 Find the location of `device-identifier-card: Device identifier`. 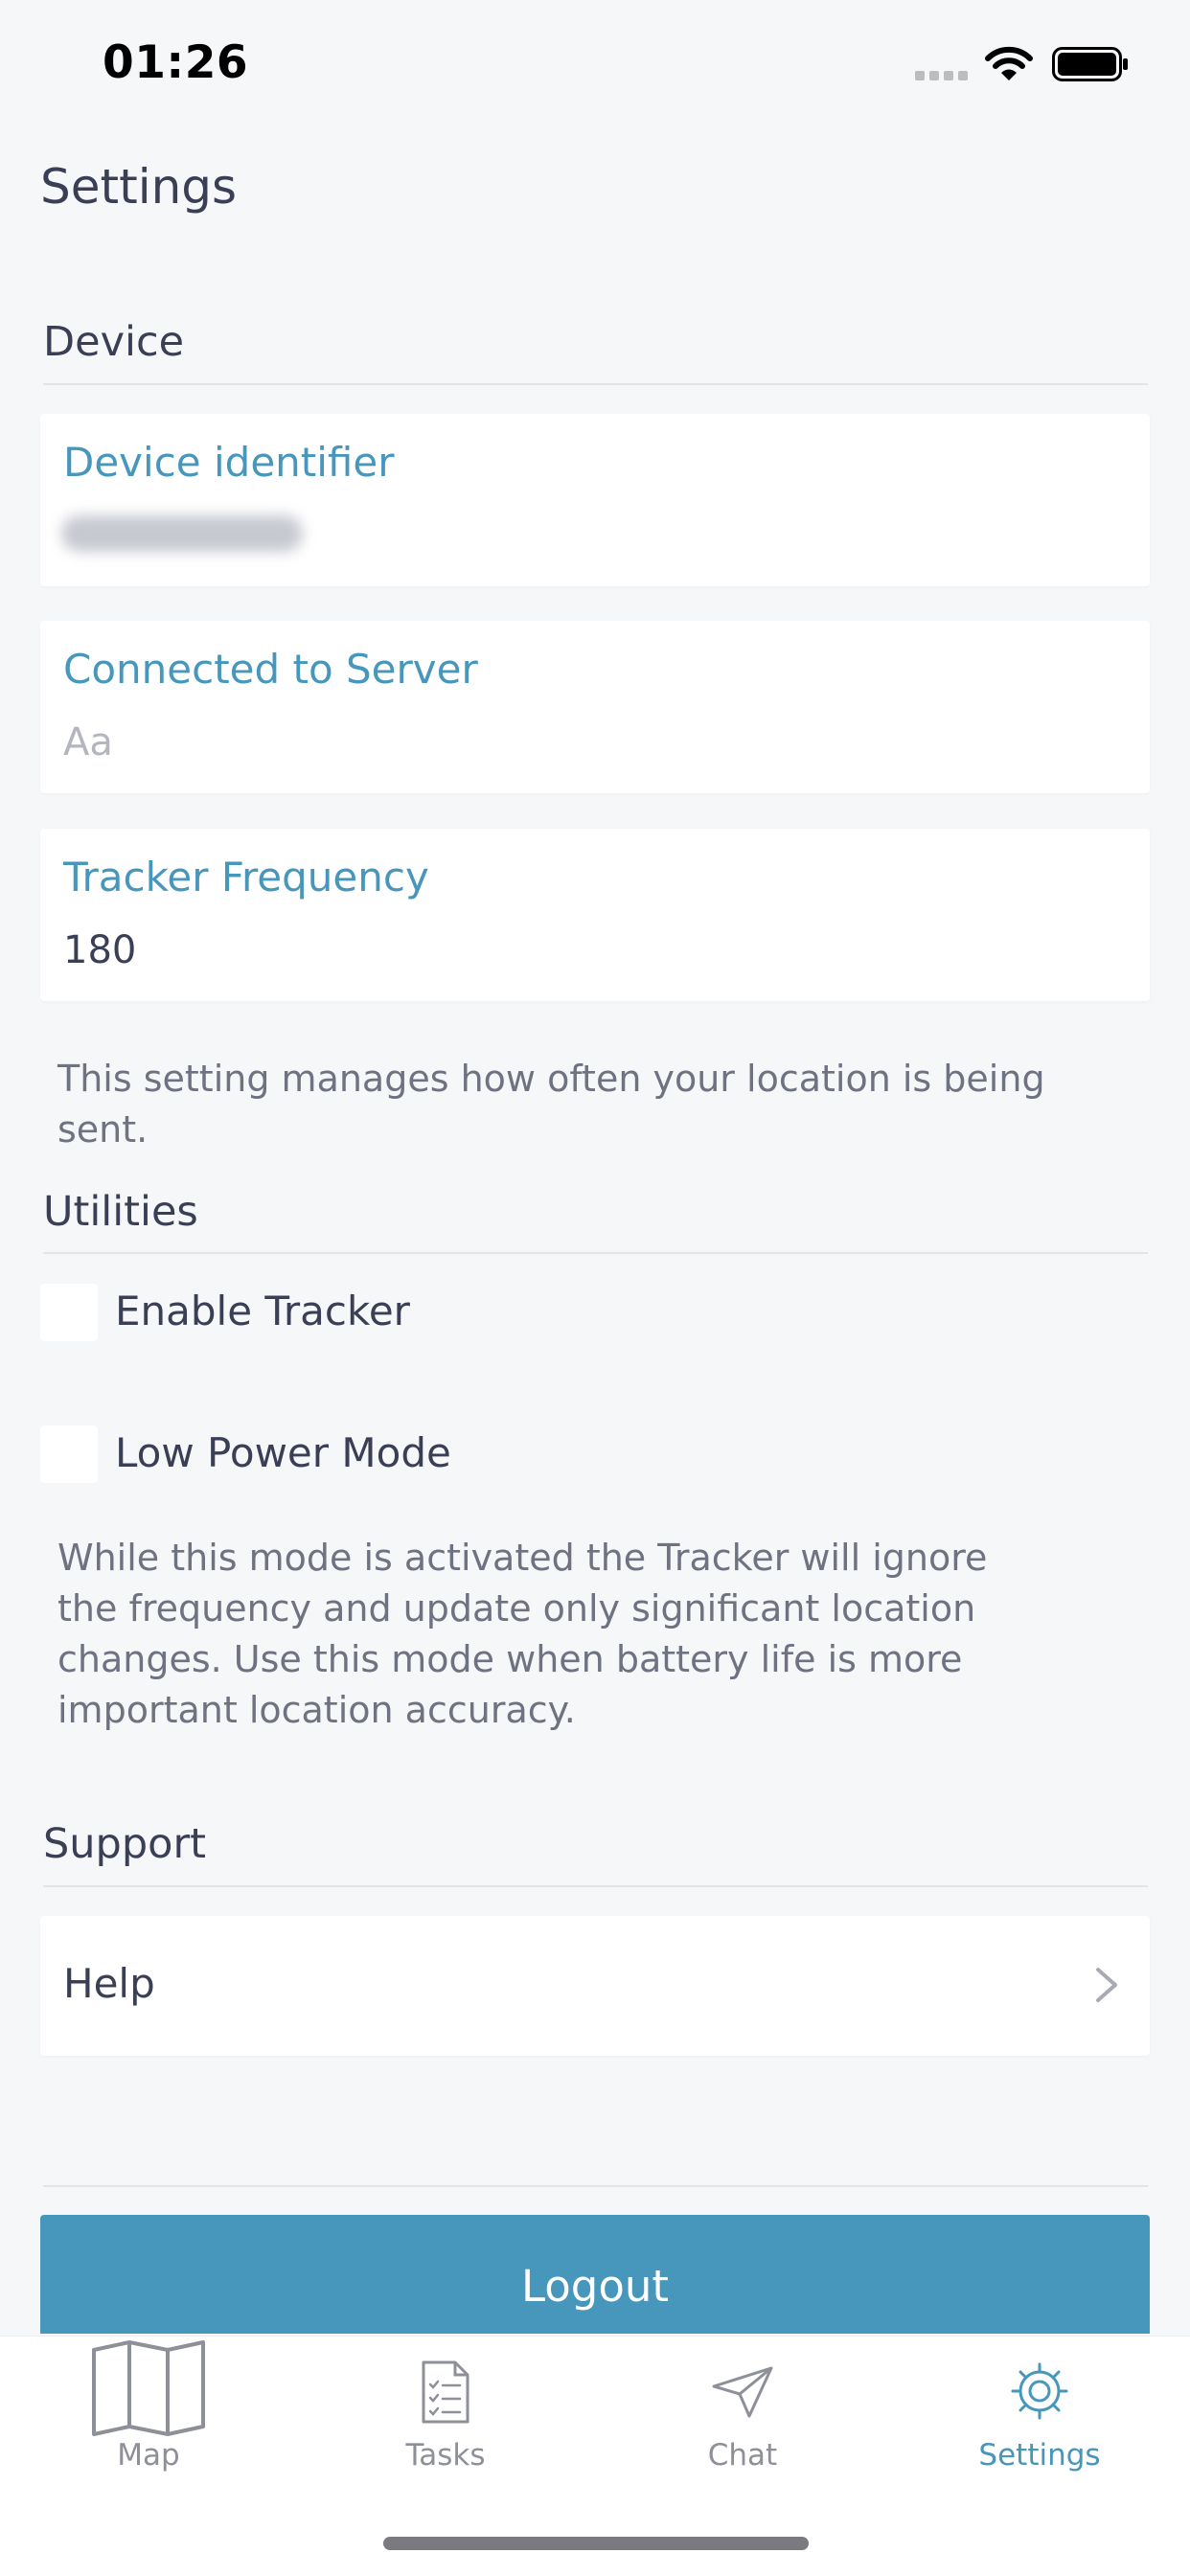

device-identifier-card: Device identifier is located at coordinates (595, 500).